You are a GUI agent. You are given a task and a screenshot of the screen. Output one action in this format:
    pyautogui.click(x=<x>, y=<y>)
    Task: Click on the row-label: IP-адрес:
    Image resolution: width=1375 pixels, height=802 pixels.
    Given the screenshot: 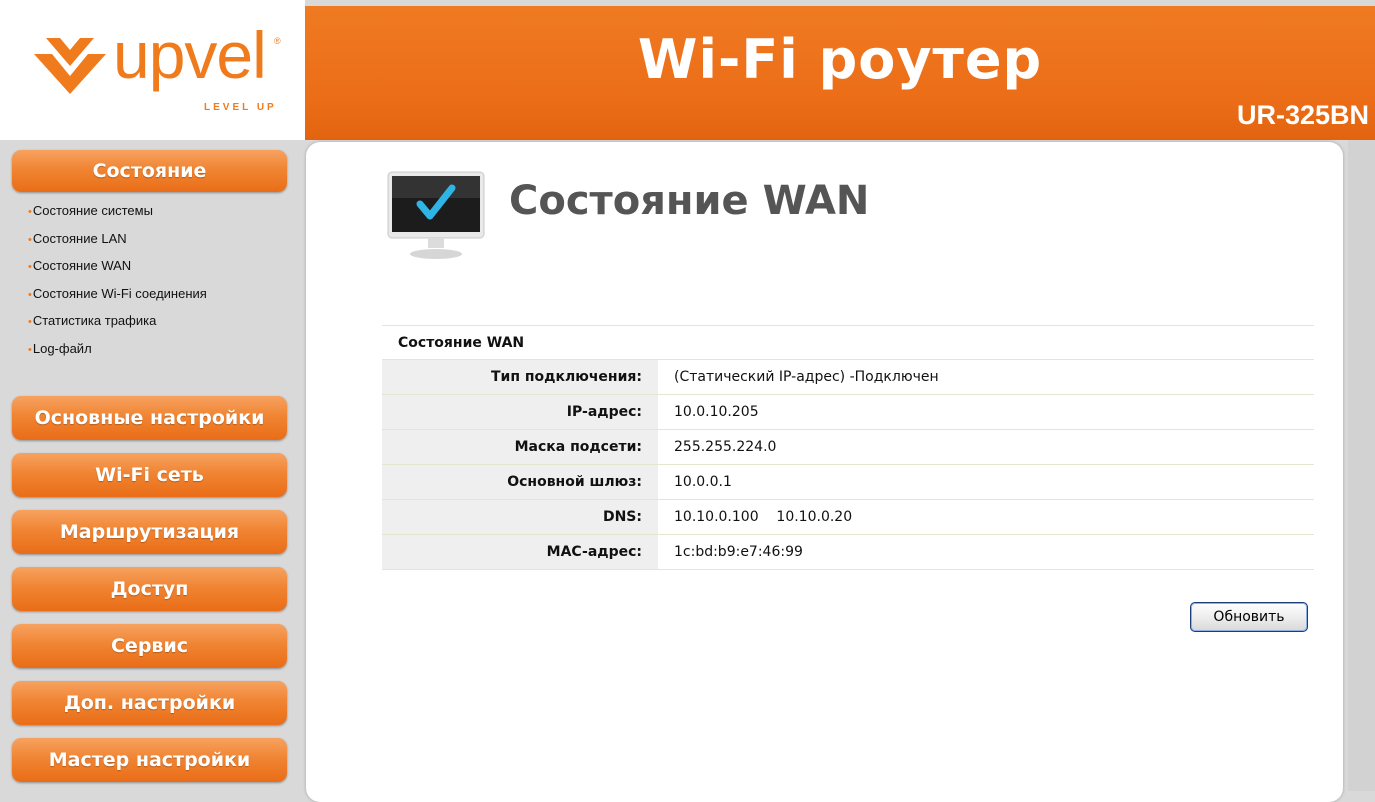 What is the action you would take?
    pyautogui.click(x=520, y=412)
    